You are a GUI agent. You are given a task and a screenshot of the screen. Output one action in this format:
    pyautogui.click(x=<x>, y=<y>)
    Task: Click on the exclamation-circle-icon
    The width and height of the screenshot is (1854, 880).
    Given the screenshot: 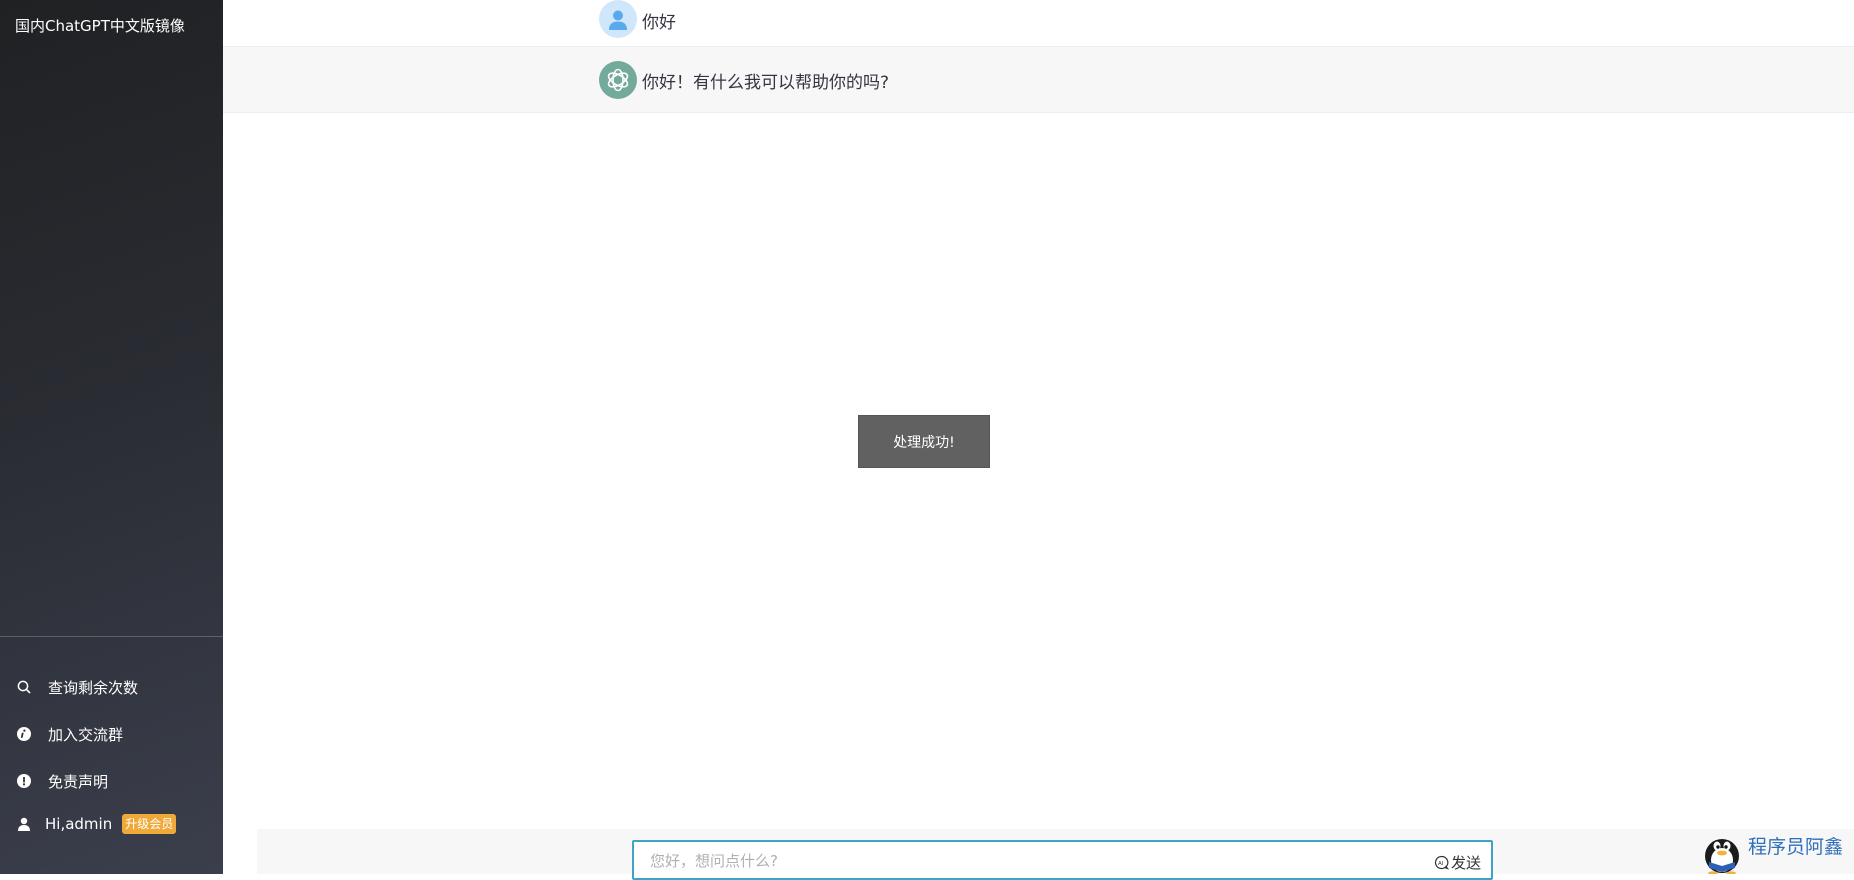 What is the action you would take?
    pyautogui.click(x=24, y=781)
    